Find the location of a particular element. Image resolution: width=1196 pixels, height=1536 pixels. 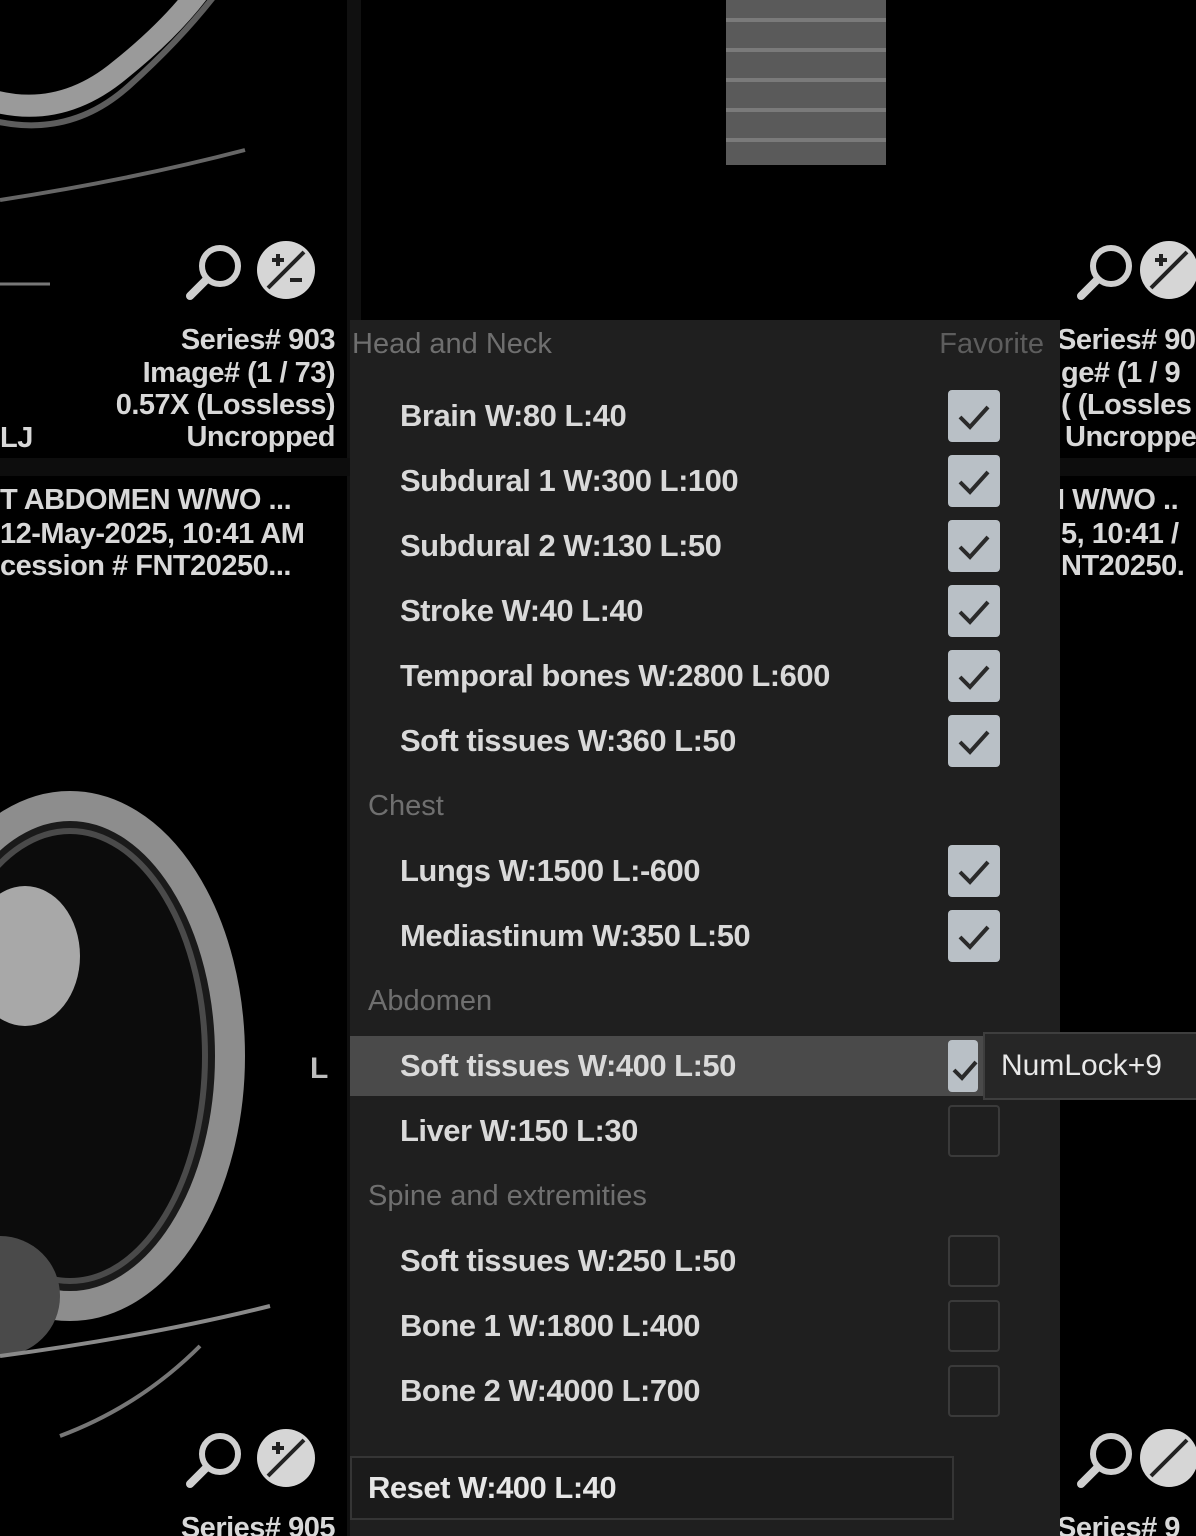

preset-item: Soft tissues W:360 L:50 is located at coordinates (705, 741).